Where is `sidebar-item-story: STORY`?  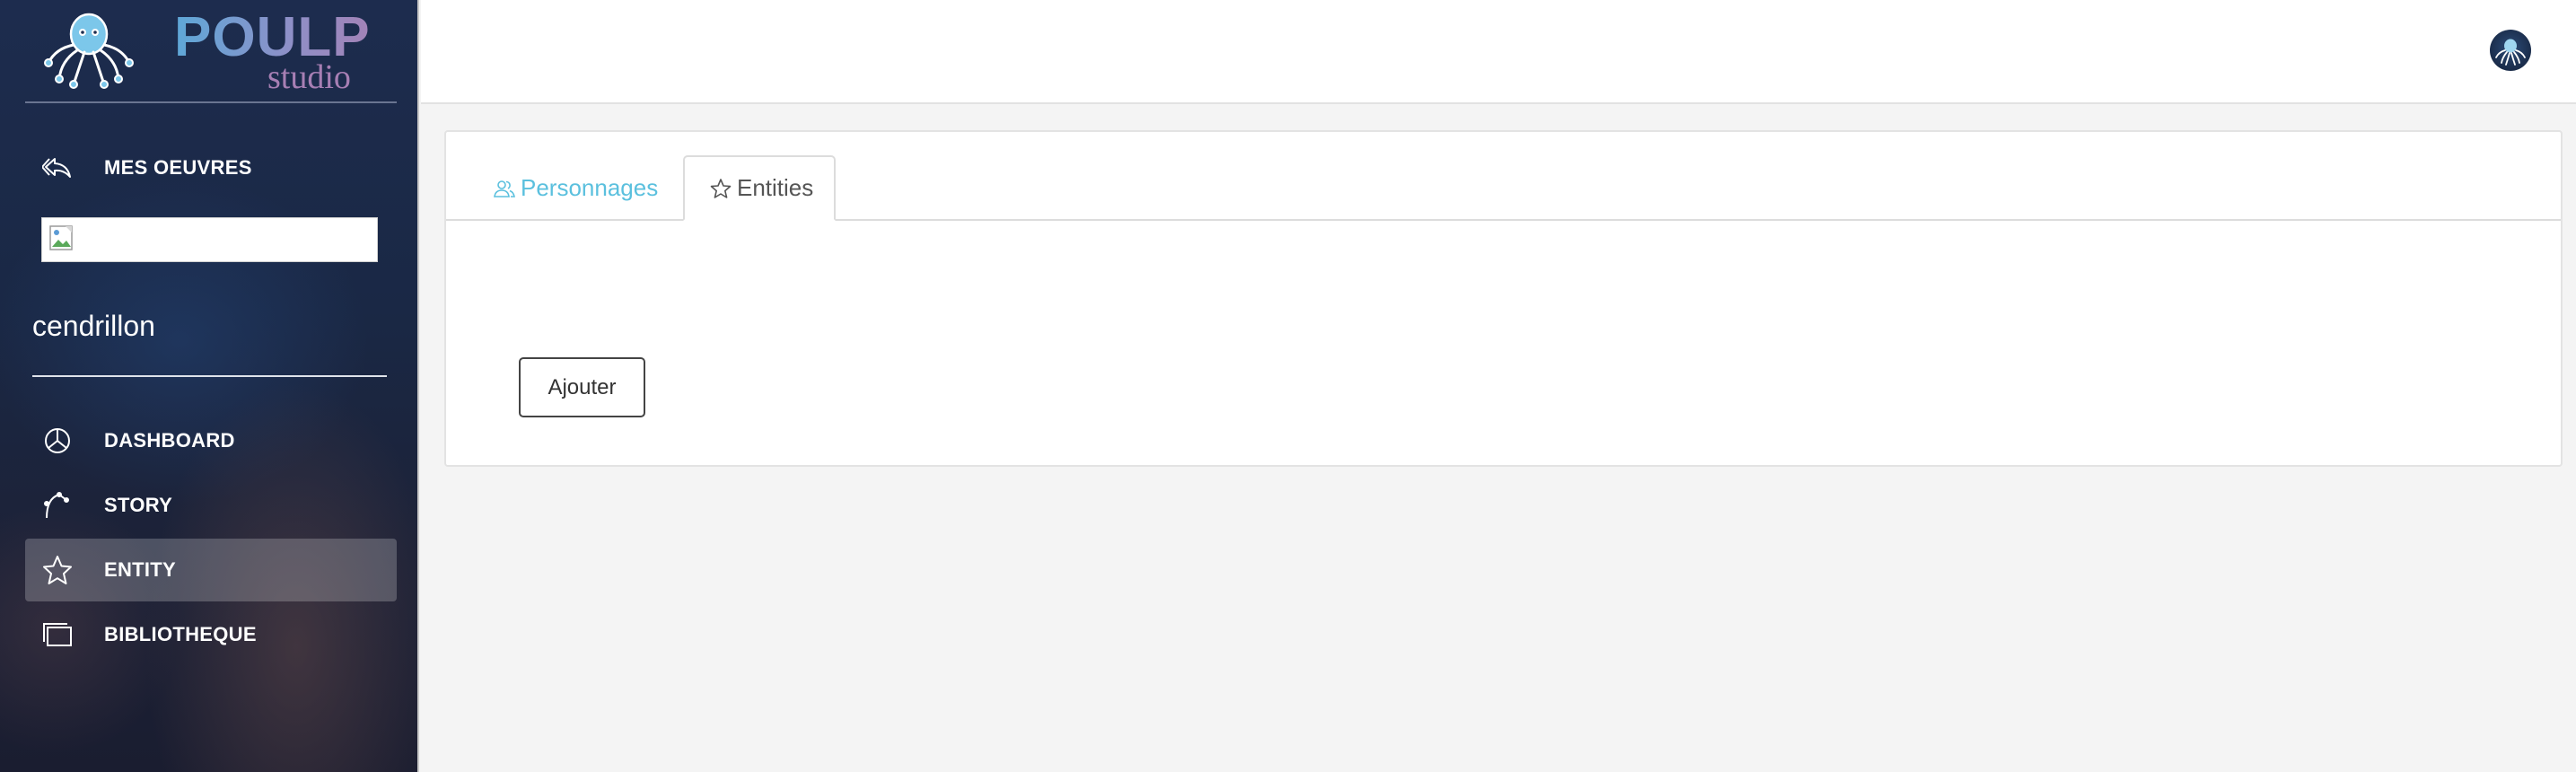
sidebar-item-story: STORY is located at coordinates (211, 505).